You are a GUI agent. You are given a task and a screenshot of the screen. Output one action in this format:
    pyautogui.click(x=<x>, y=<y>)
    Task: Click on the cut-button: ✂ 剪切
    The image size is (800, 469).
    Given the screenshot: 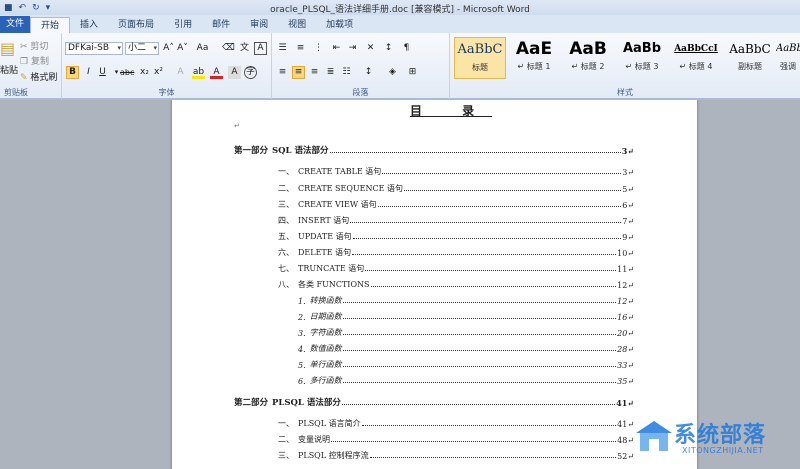 What is the action you would take?
    pyautogui.click(x=34, y=45)
    